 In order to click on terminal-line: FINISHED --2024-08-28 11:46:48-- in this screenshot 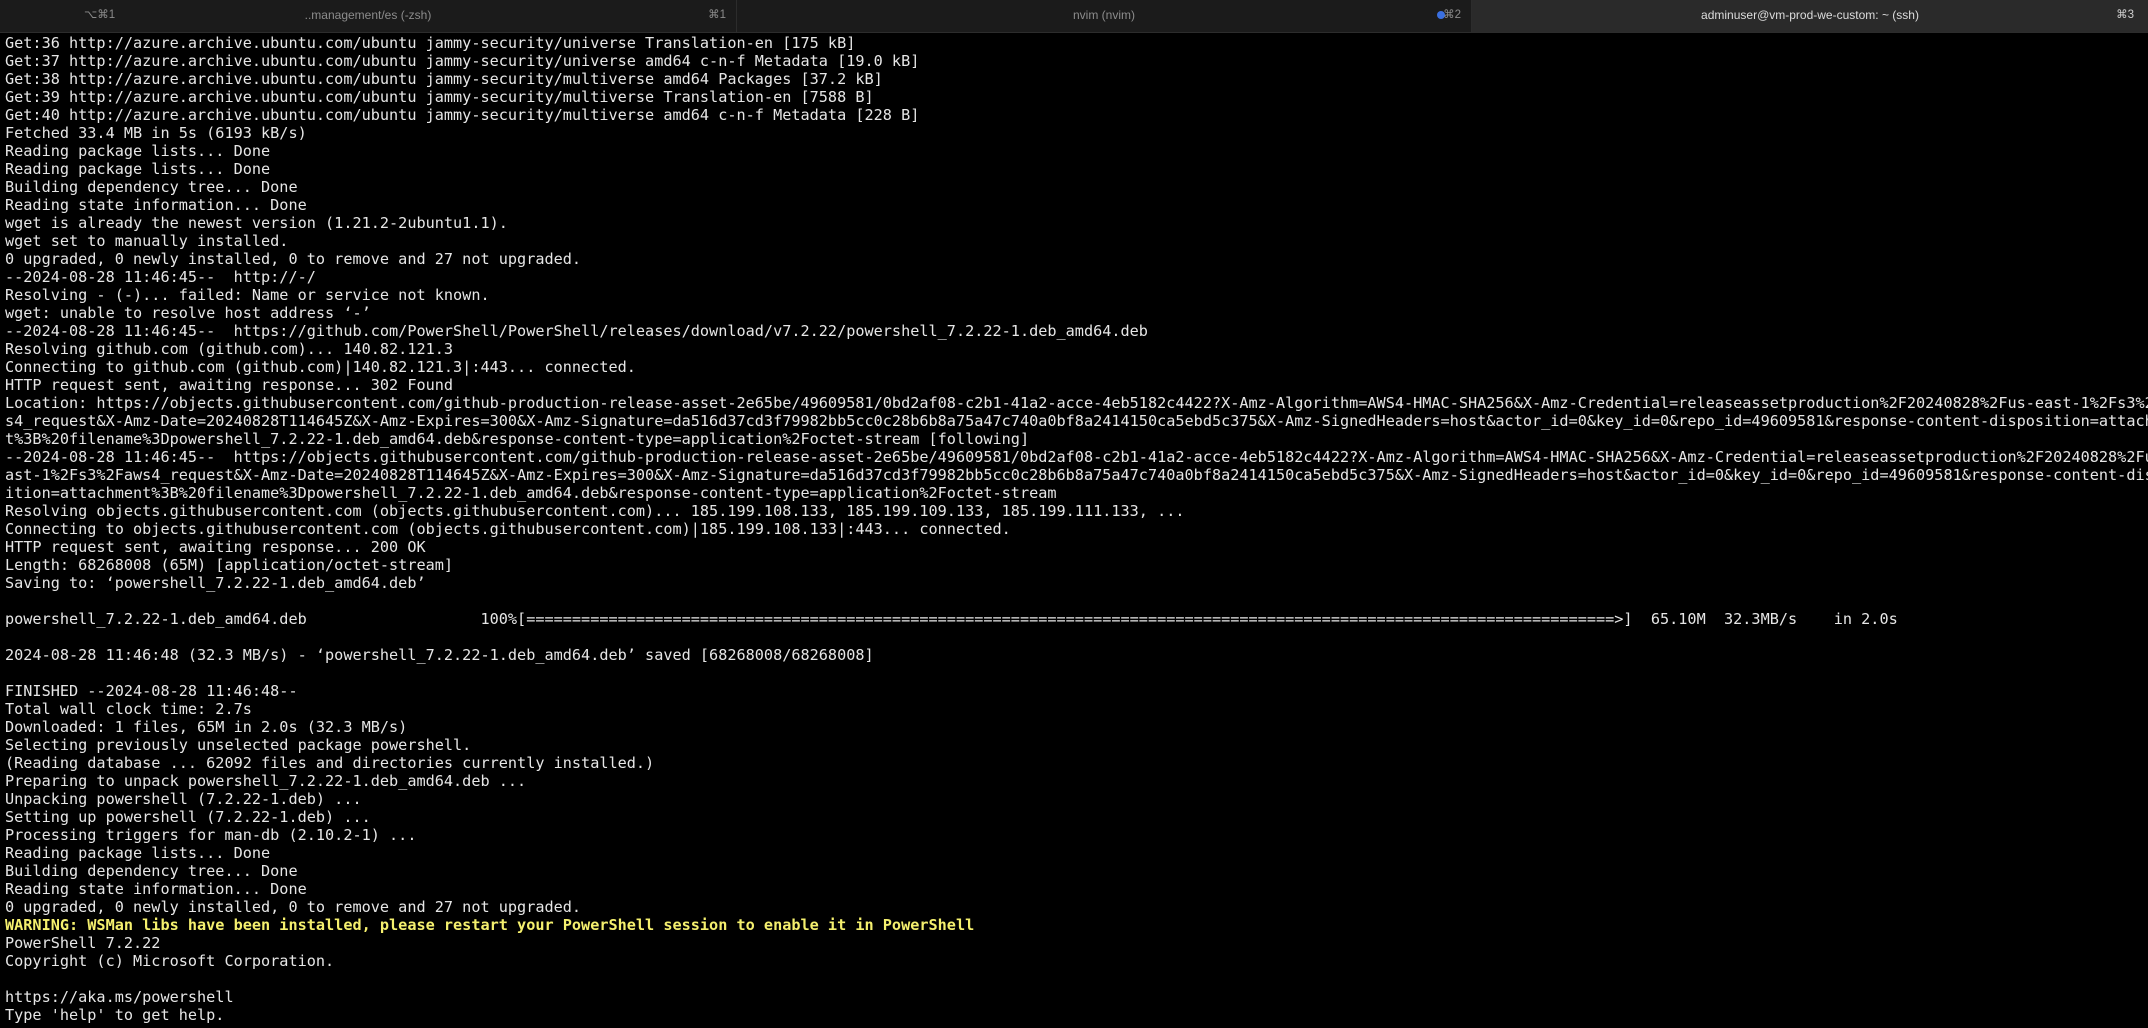, I will do `click(151, 691)`.